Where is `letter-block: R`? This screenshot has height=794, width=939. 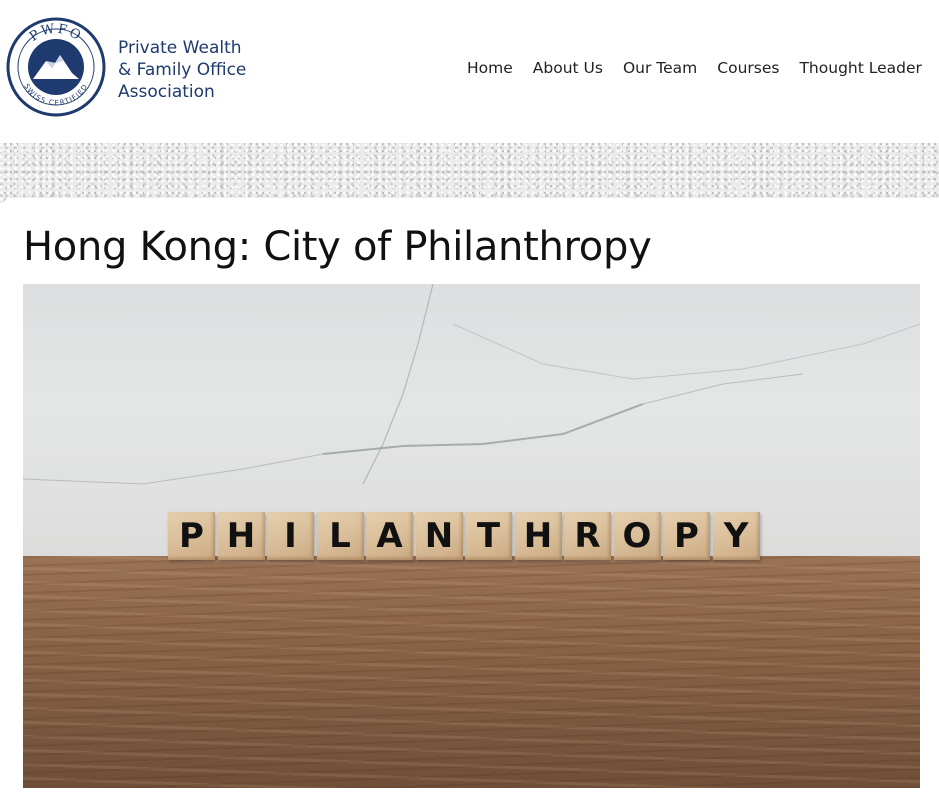
letter-block: R is located at coordinates (587, 536).